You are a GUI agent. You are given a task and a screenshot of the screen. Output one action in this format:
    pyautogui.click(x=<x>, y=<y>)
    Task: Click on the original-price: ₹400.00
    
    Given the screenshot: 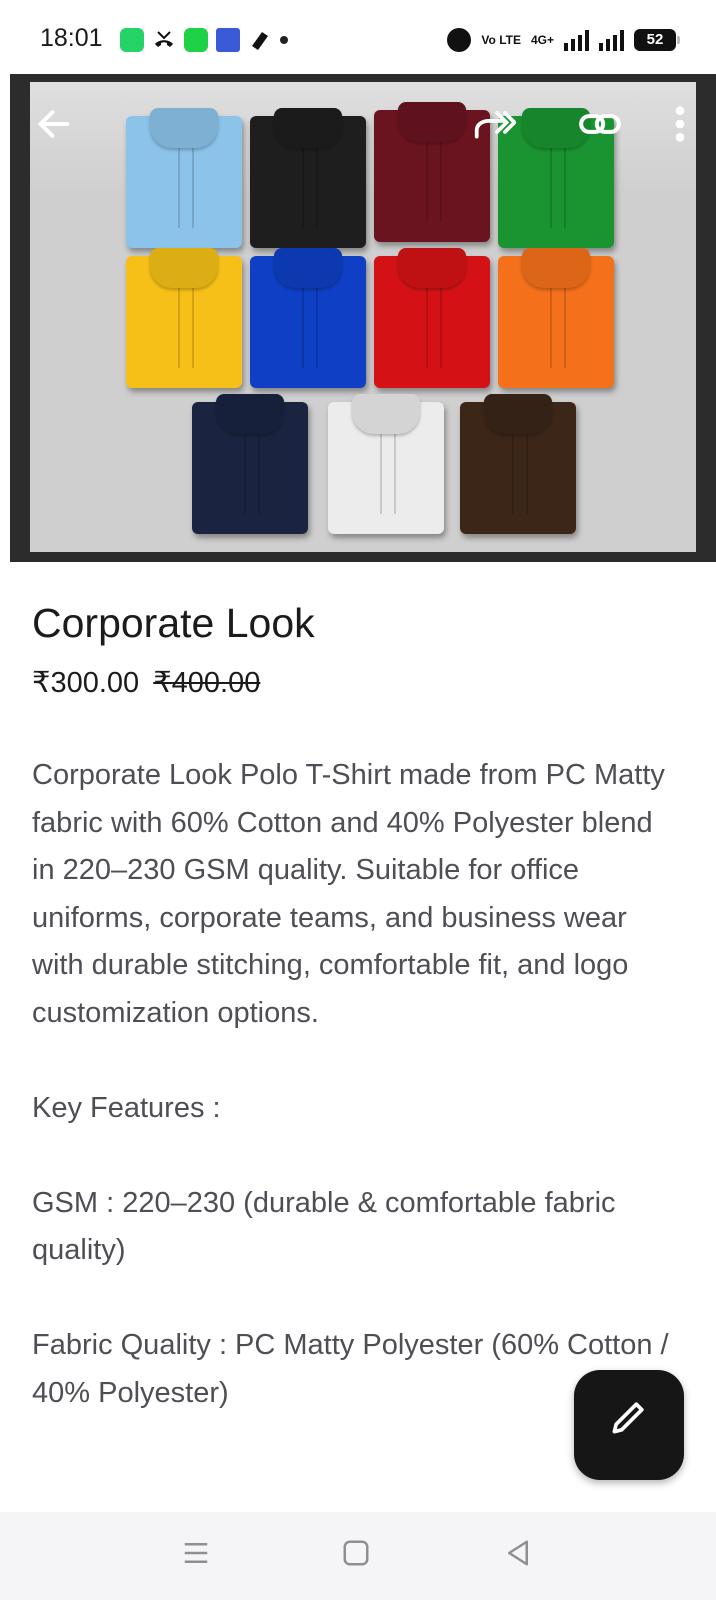 What is the action you would take?
    pyautogui.click(x=207, y=683)
    